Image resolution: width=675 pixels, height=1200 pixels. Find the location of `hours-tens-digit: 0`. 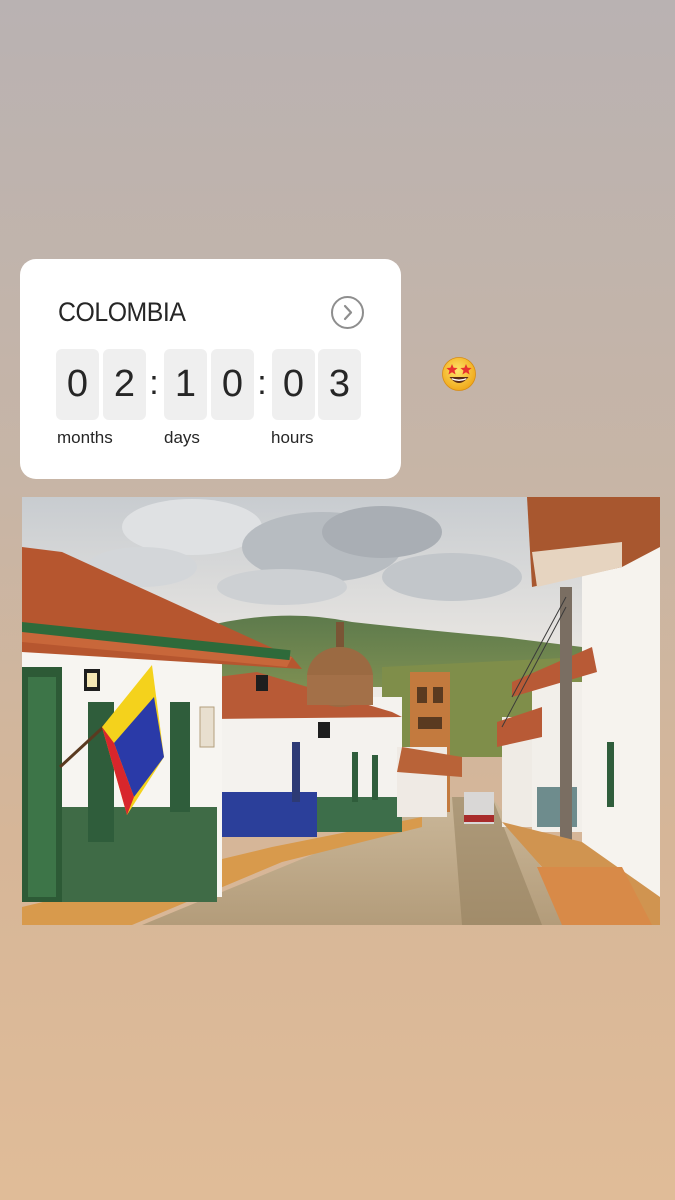

hours-tens-digit: 0 is located at coordinates (293, 384).